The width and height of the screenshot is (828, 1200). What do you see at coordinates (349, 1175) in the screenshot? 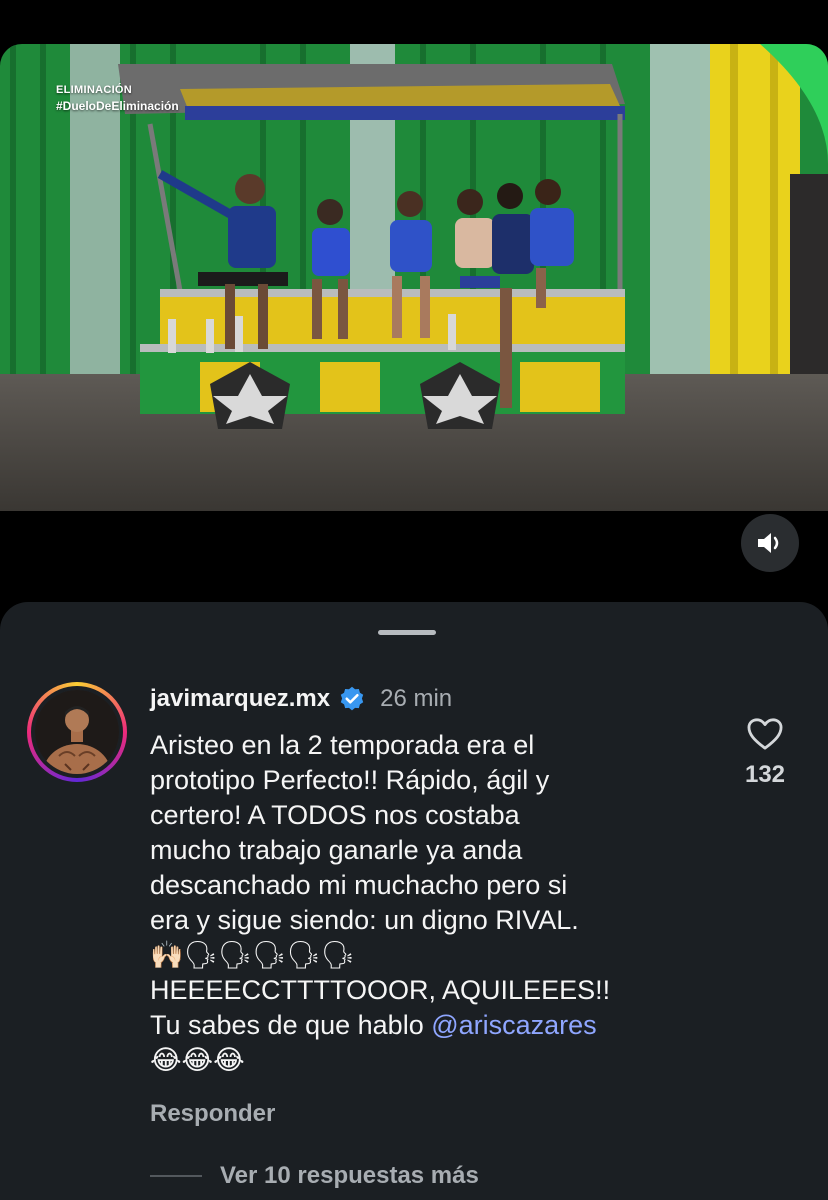
I see `view-more-replies-label: Ver 10 respuestas más` at bounding box center [349, 1175].